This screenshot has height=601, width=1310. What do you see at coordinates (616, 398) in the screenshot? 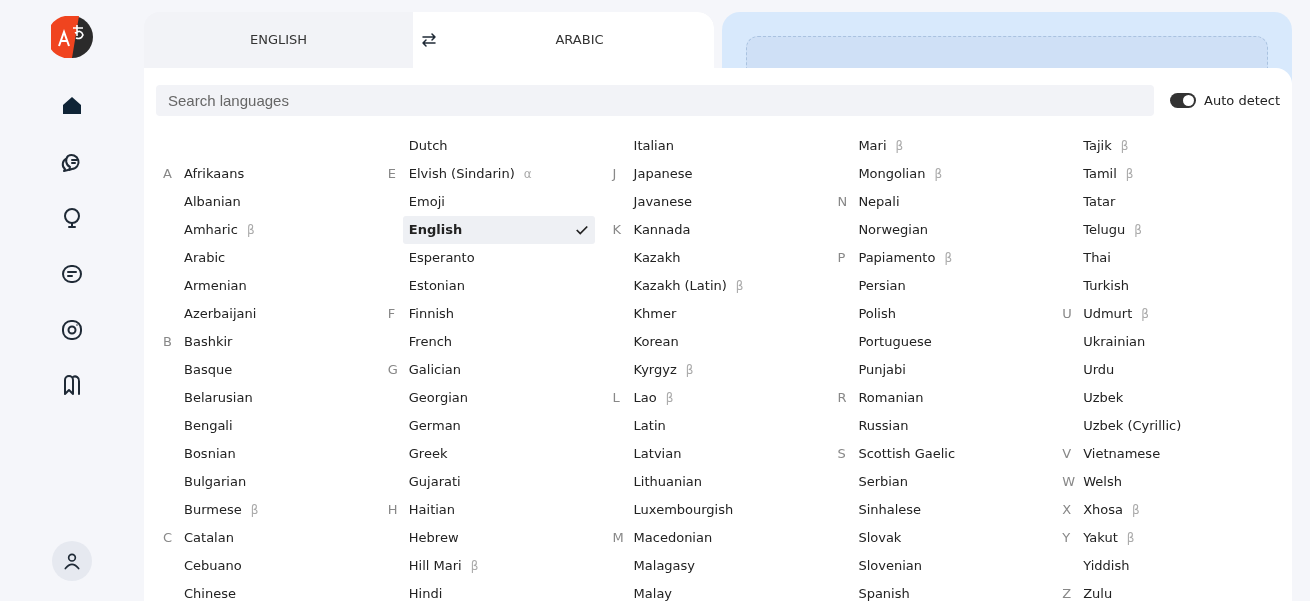
I see `index-letter: L` at bounding box center [616, 398].